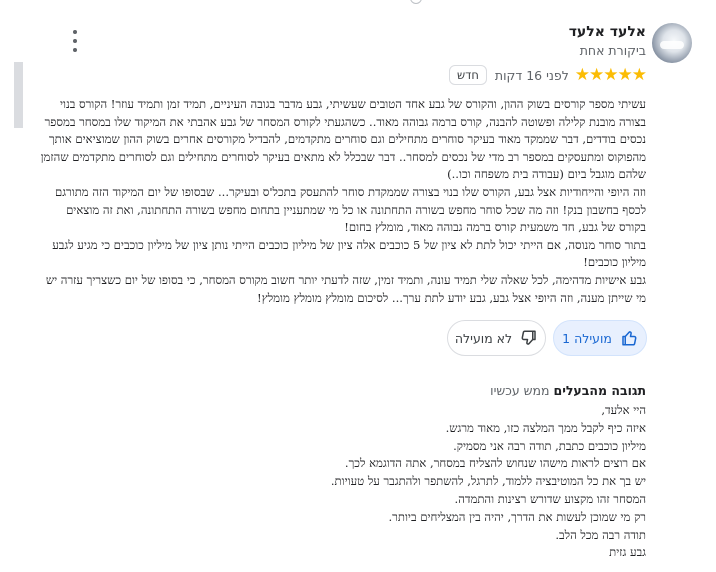 The image size is (716, 572). What do you see at coordinates (610, 75) in the screenshot?
I see `star-rating: ★★★★★` at bounding box center [610, 75].